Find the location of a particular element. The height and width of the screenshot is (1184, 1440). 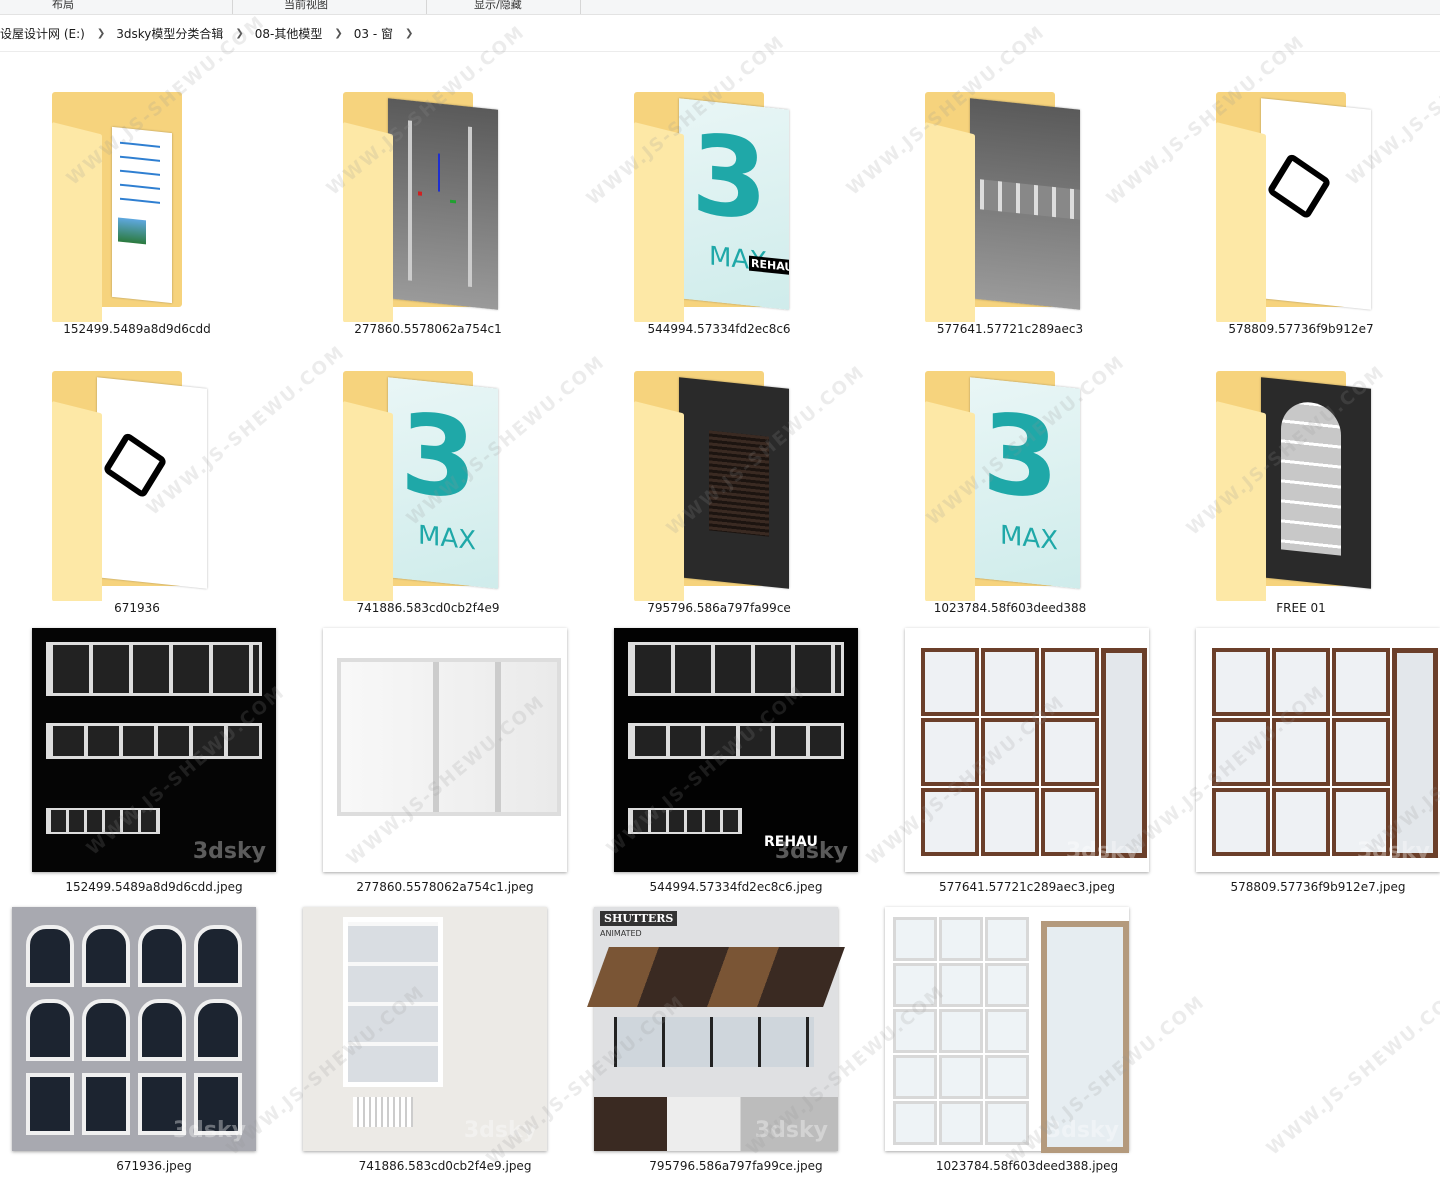

image-thumbnail: REHAU 3dsky is located at coordinates (736, 750).